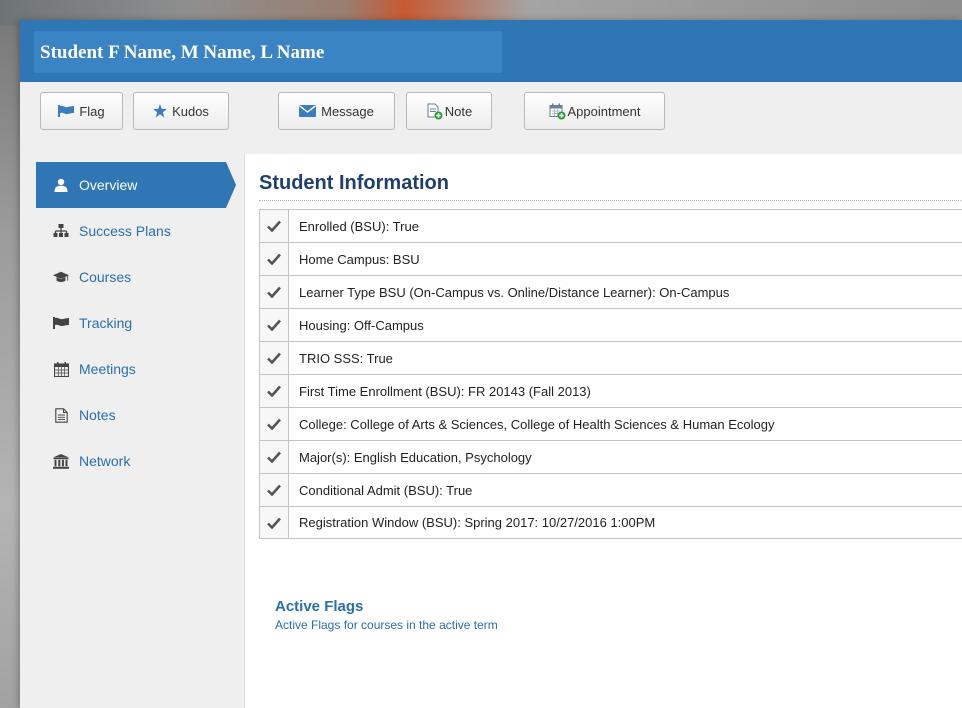  Describe the element at coordinates (308, 111) in the screenshot. I see `envelope-icon` at that location.